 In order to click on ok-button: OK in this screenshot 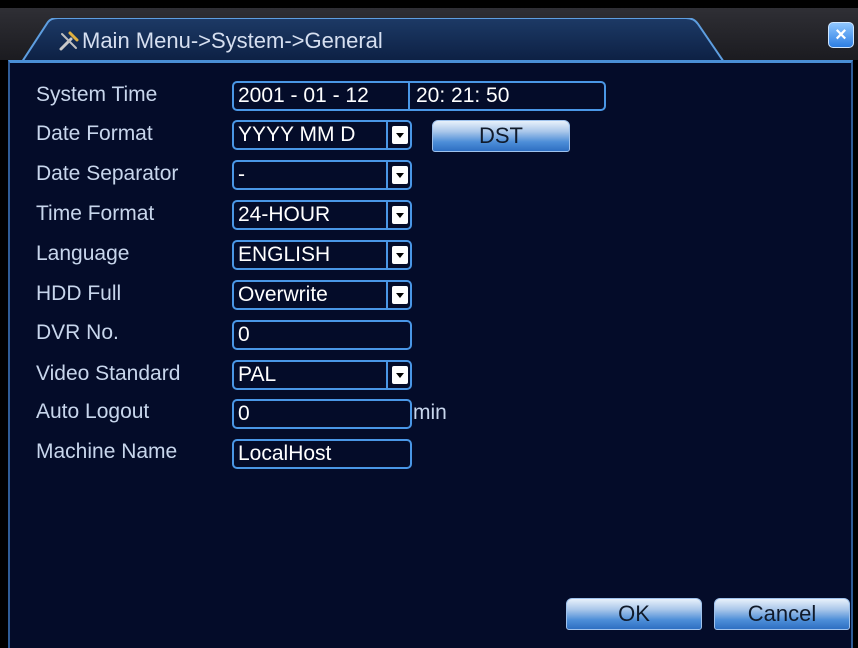, I will do `click(634, 614)`.